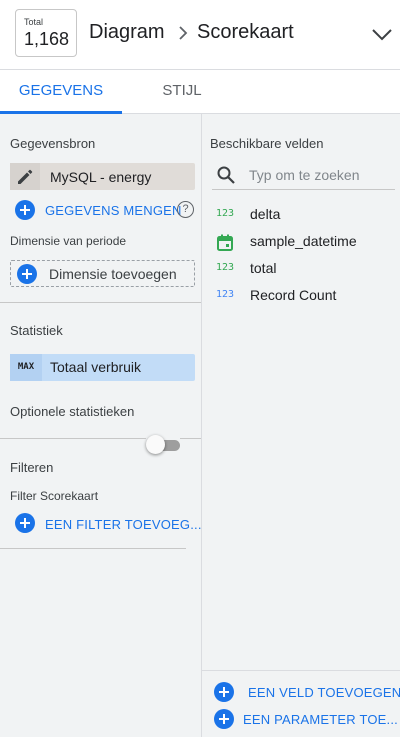 The image size is (400, 737). Describe the element at coordinates (54, 496) in the screenshot. I see `filter-subtitle: Filter Scorekaart` at that location.